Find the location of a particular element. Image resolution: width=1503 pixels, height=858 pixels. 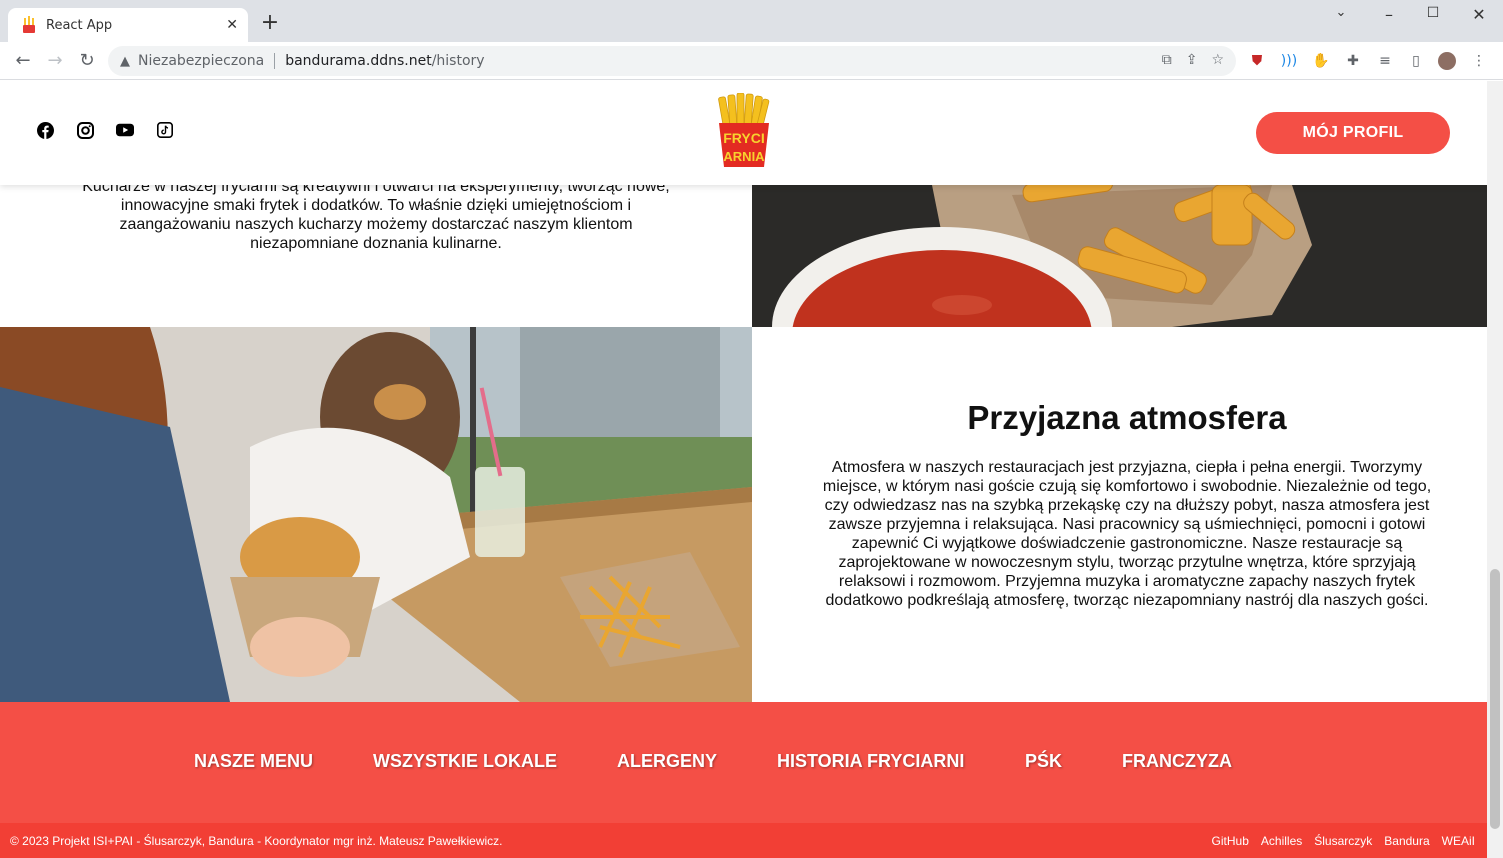

footer-link-menu: NASZE MENU is located at coordinates (253, 761).